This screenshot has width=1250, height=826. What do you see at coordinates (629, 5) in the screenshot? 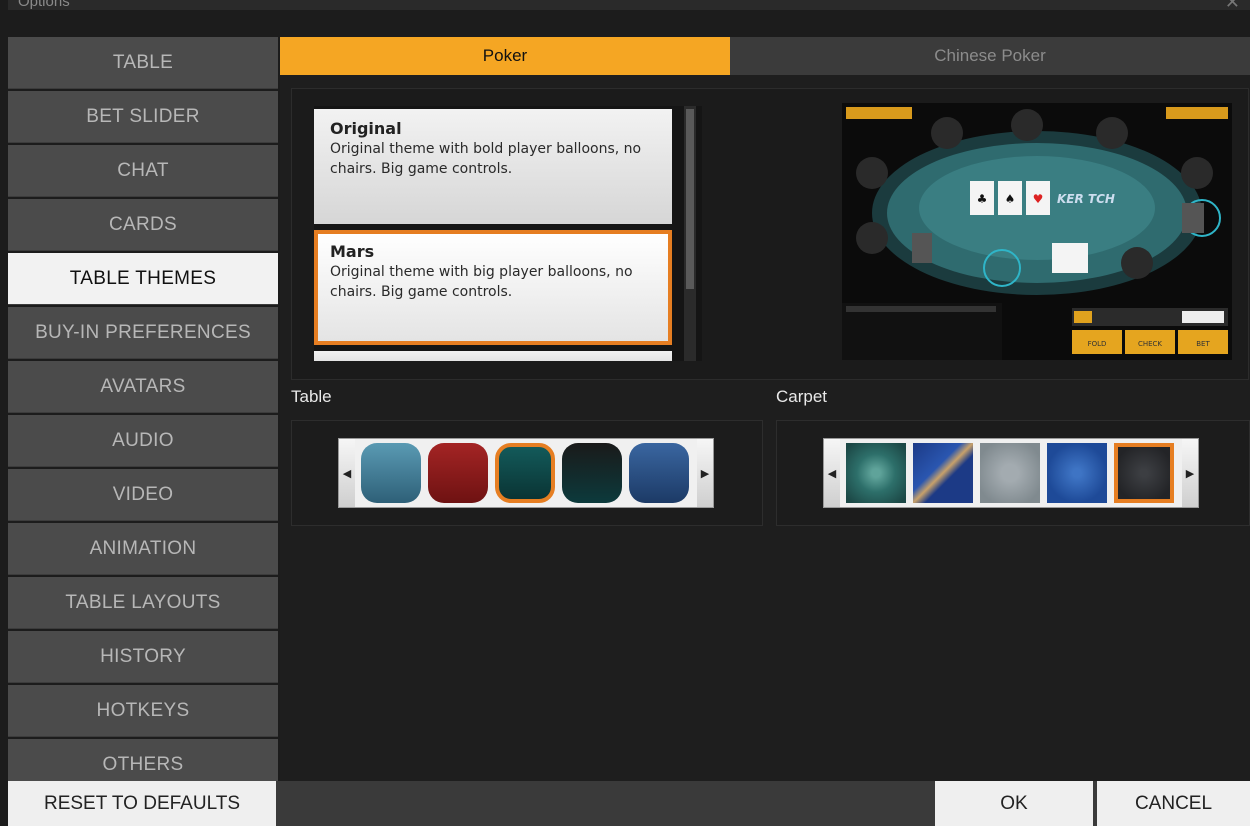
I see `title-bar: Options ✕` at bounding box center [629, 5].